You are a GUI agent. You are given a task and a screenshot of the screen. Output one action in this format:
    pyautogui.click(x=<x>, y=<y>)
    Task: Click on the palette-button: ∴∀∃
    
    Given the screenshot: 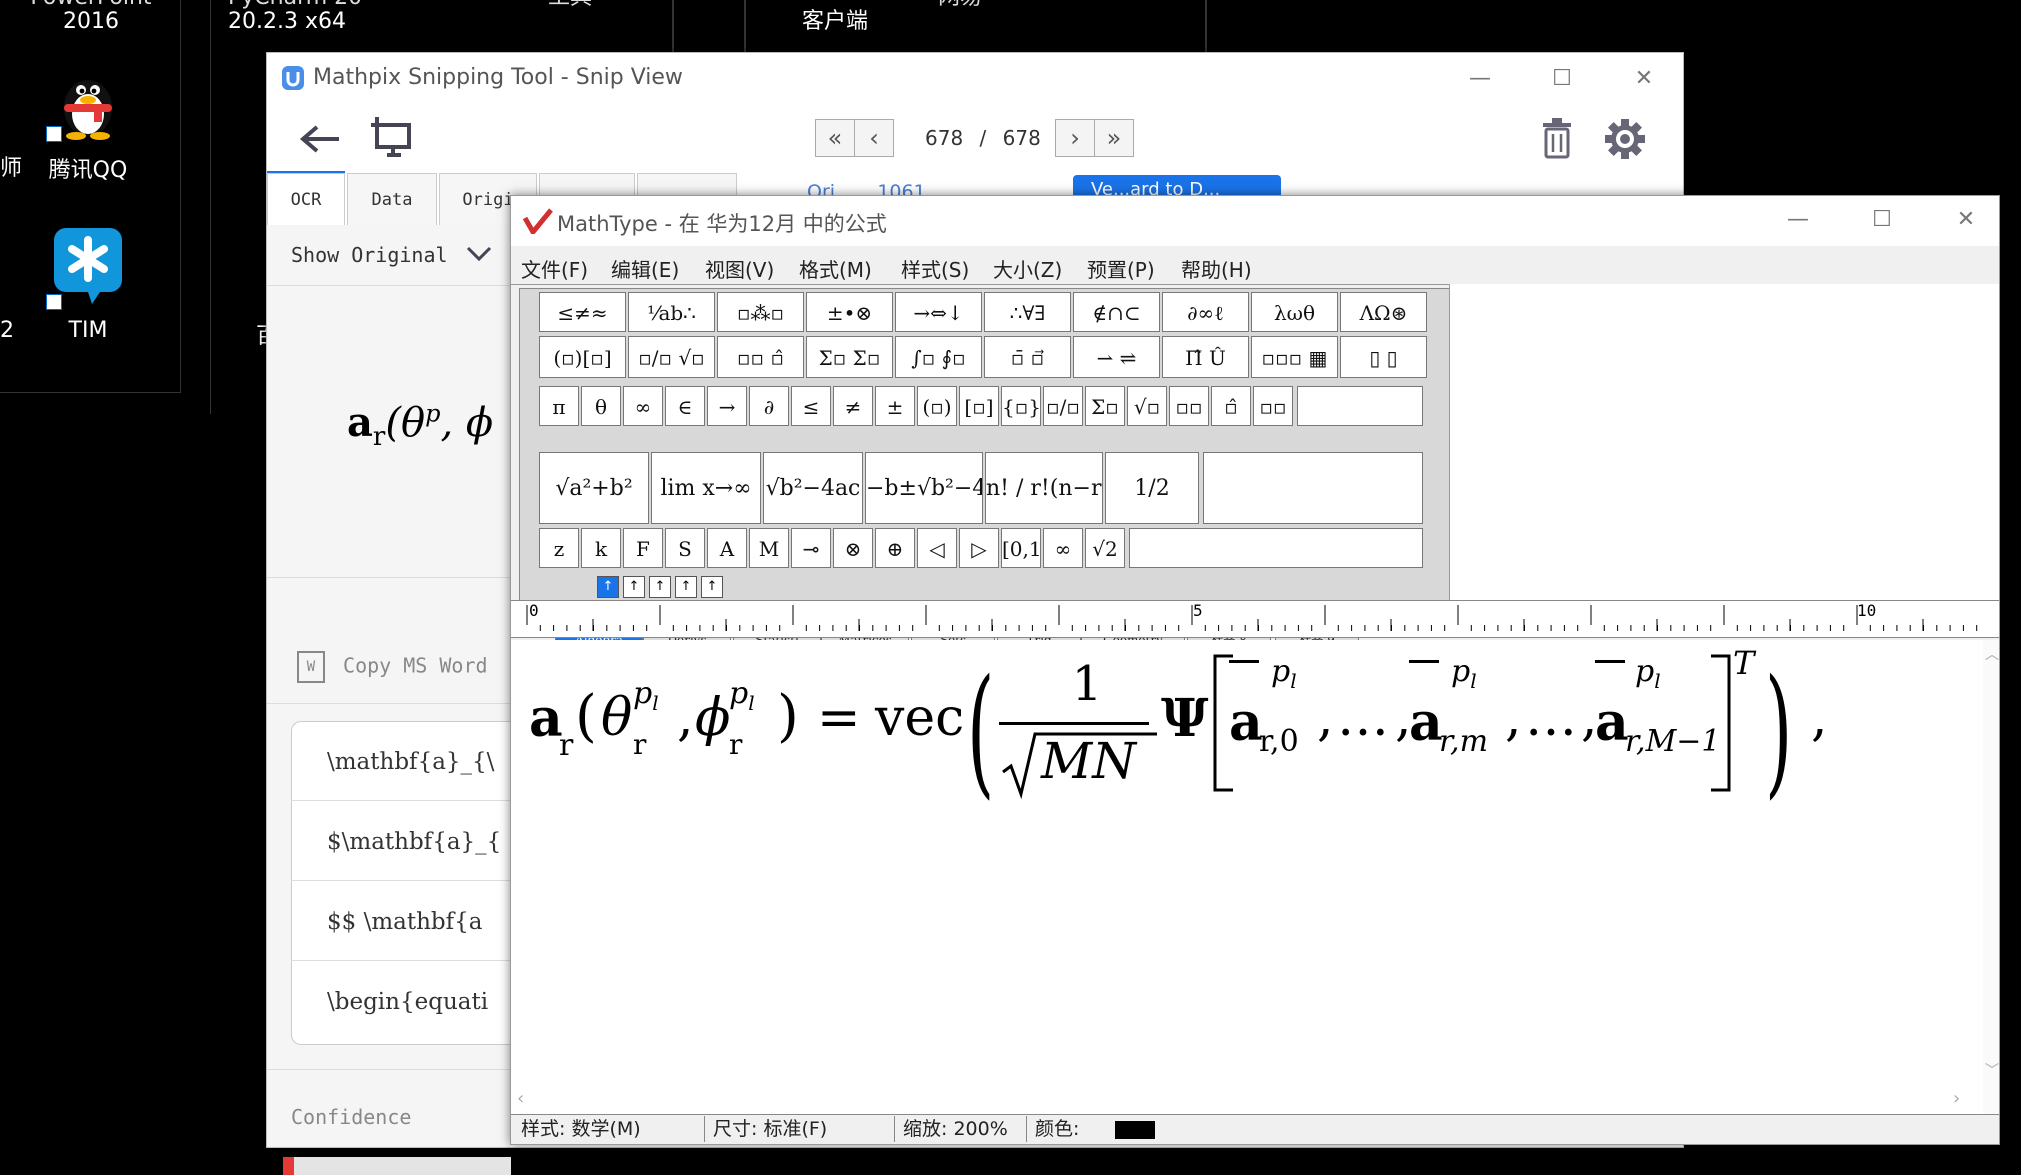 What is the action you would take?
    pyautogui.click(x=1027, y=312)
    